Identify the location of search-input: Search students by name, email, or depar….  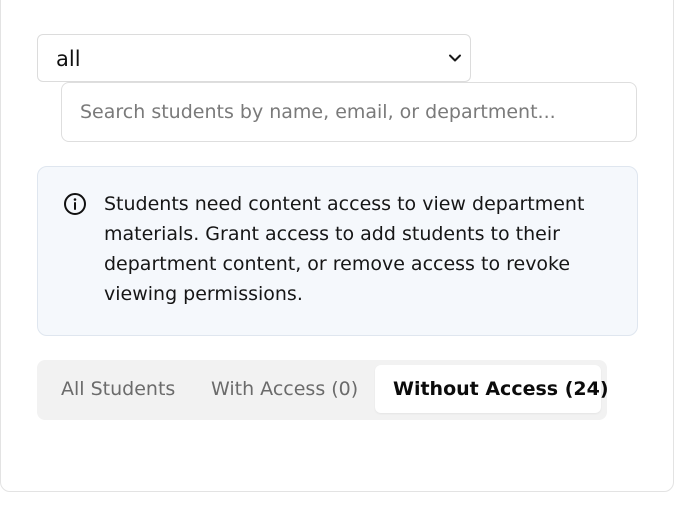
(349, 112).